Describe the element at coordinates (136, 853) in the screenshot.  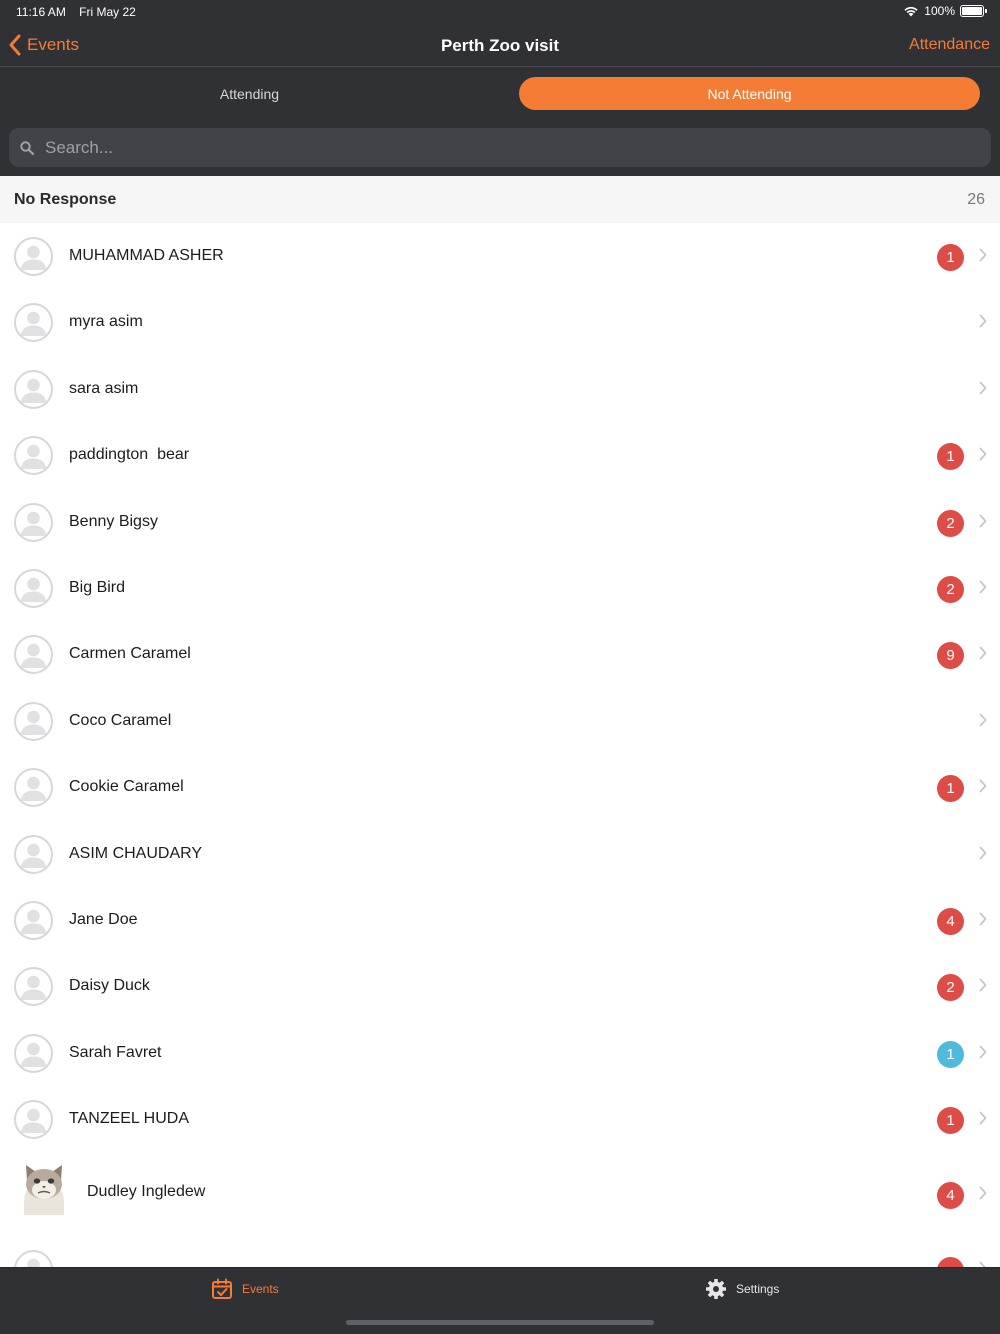
I see `member-name: ASIM CHAUDARY` at that location.